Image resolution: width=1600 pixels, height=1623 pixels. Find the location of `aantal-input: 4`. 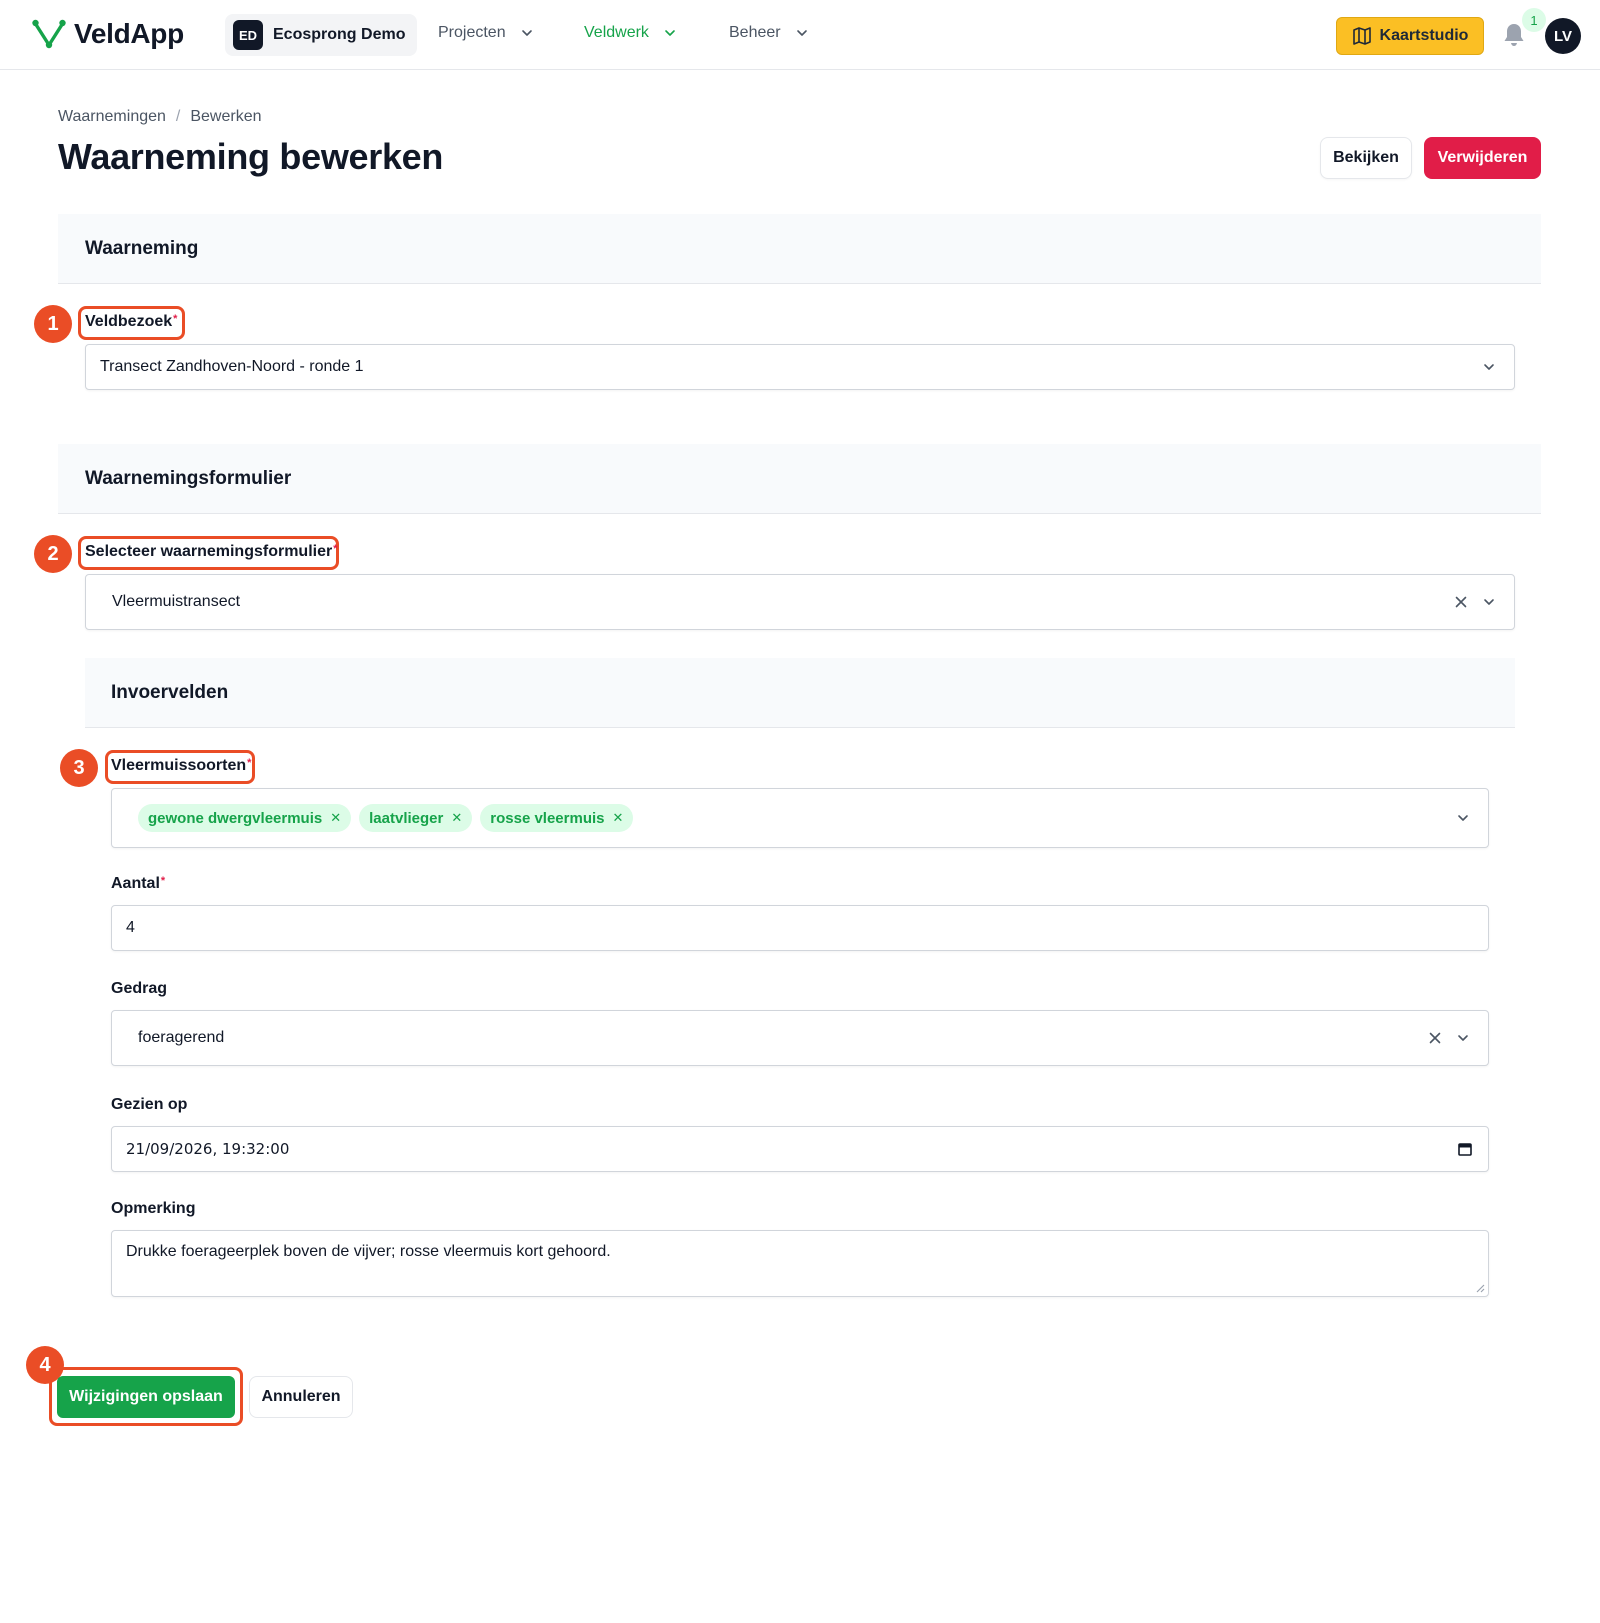

aantal-input: 4 is located at coordinates (800, 928).